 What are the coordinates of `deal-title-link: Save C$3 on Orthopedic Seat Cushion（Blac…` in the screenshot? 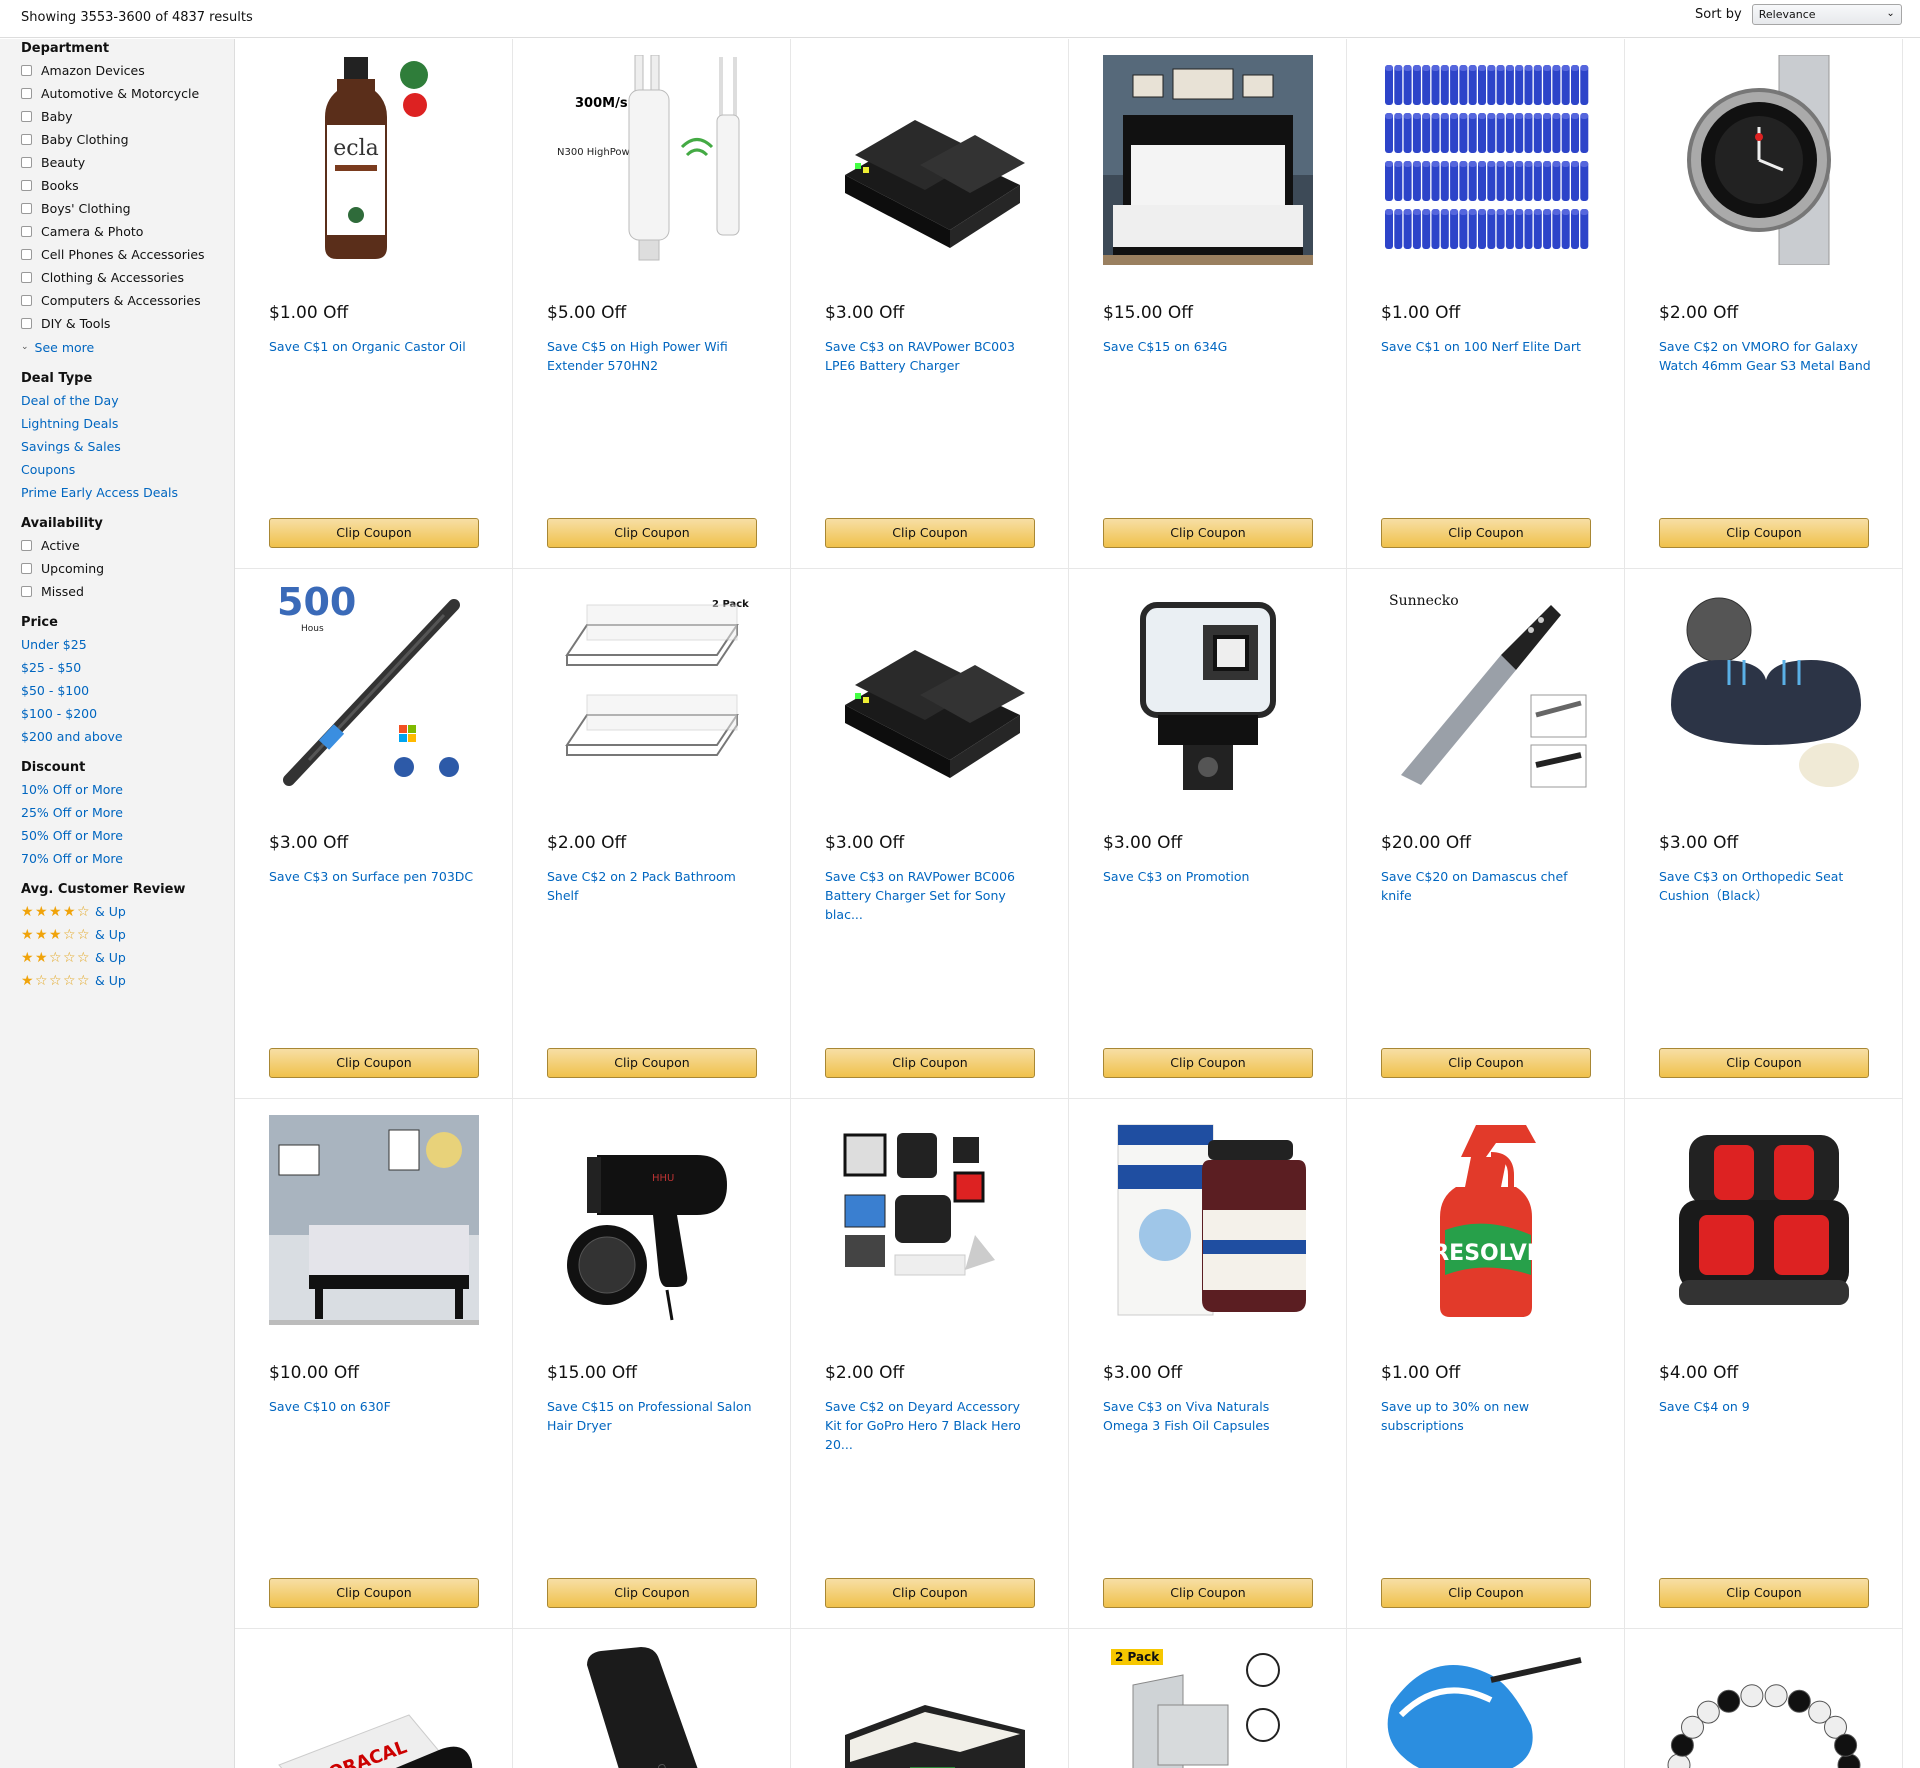 It's located at (1765, 886).